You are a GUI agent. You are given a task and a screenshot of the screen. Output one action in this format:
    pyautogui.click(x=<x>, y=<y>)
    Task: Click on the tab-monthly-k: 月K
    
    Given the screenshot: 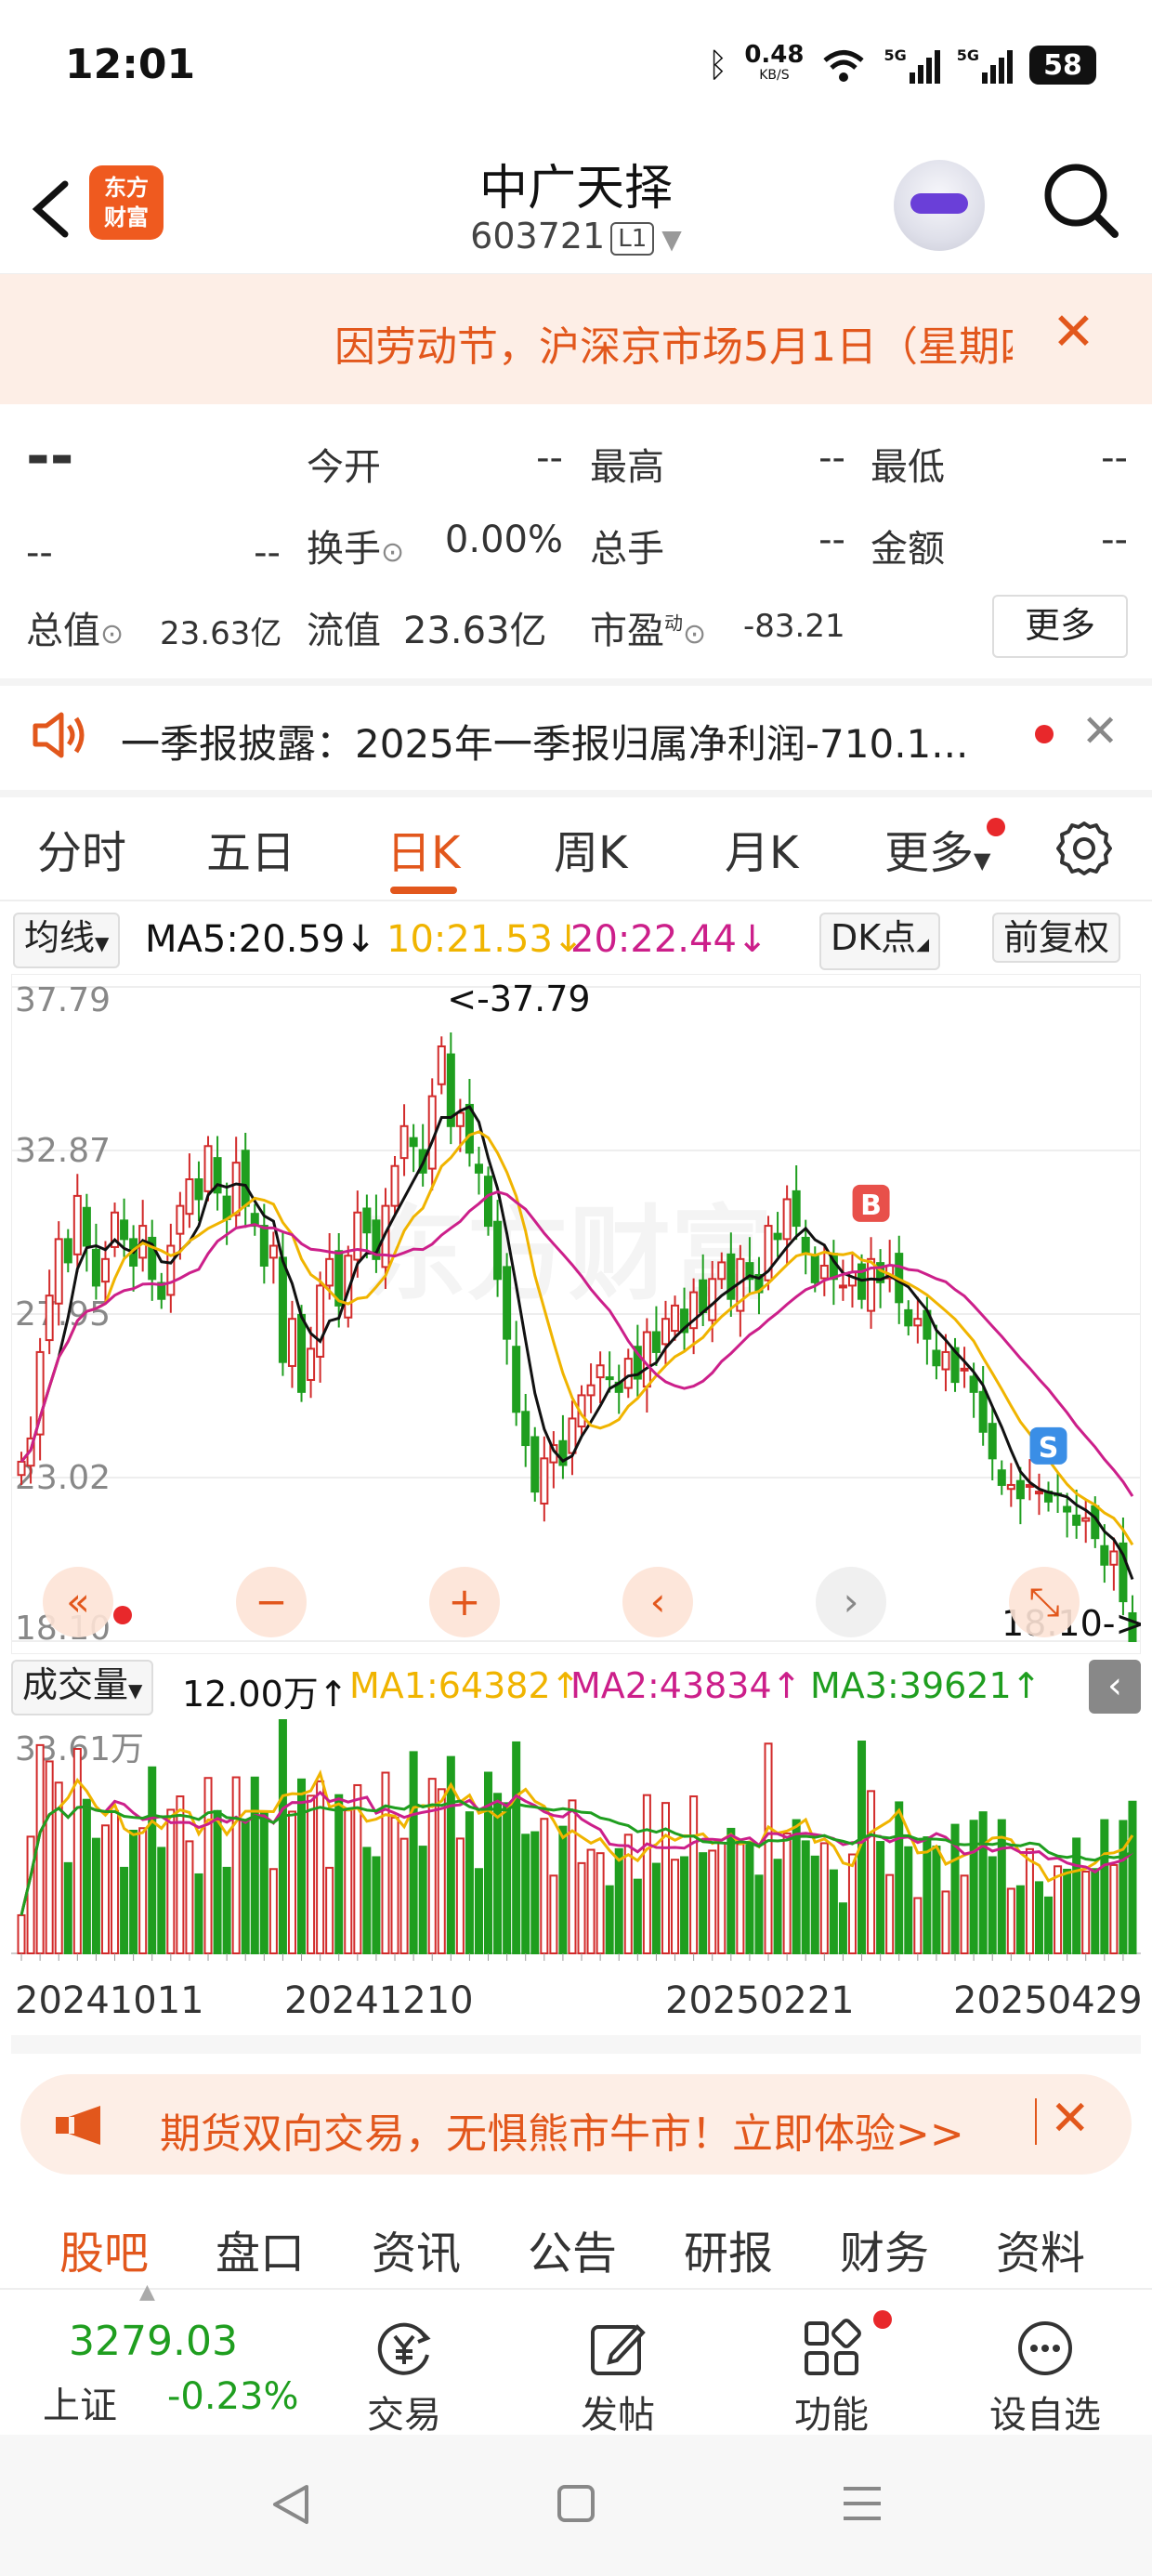 What is the action you would take?
    pyautogui.click(x=761, y=848)
    